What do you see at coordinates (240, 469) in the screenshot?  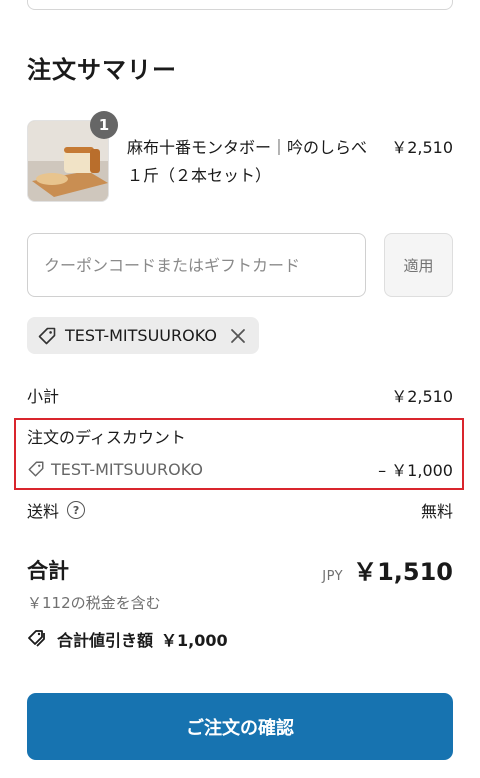 I see `discount-row: TEST-MITSUUROKO – ￥1,000` at bounding box center [240, 469].